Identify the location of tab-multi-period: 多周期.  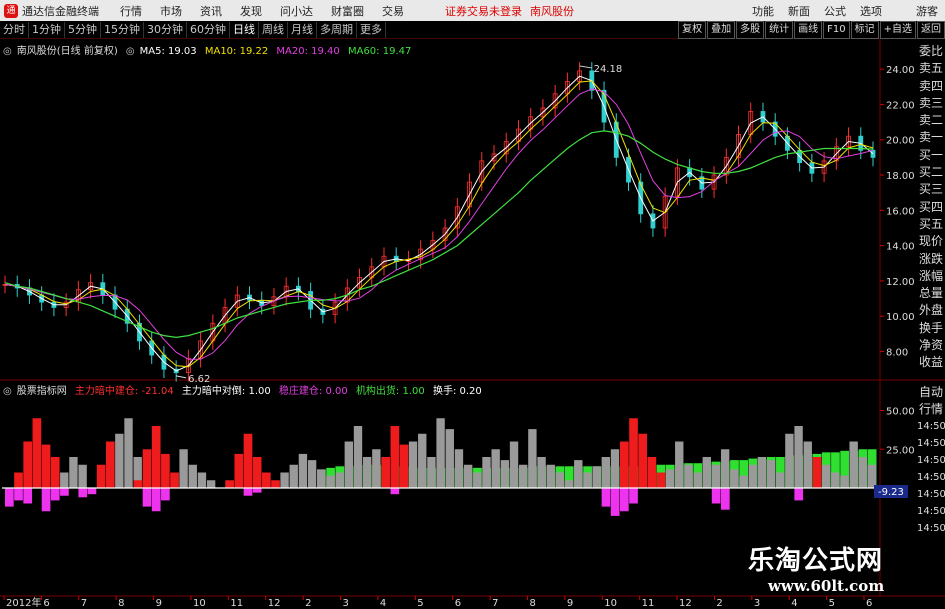
(337, 29).